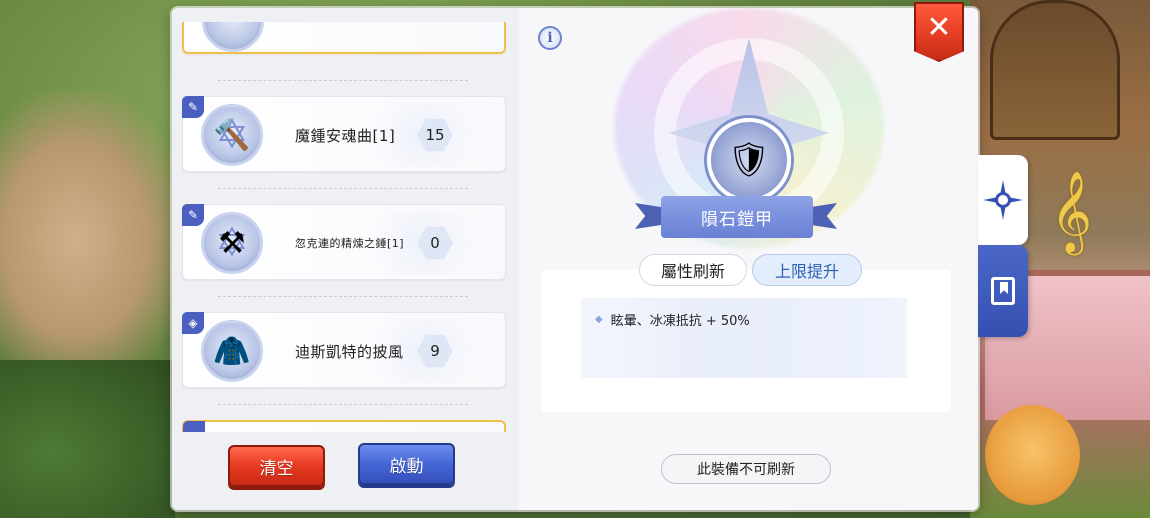  I want to click on item-thumbnail: 🧥, so click(232, 351).